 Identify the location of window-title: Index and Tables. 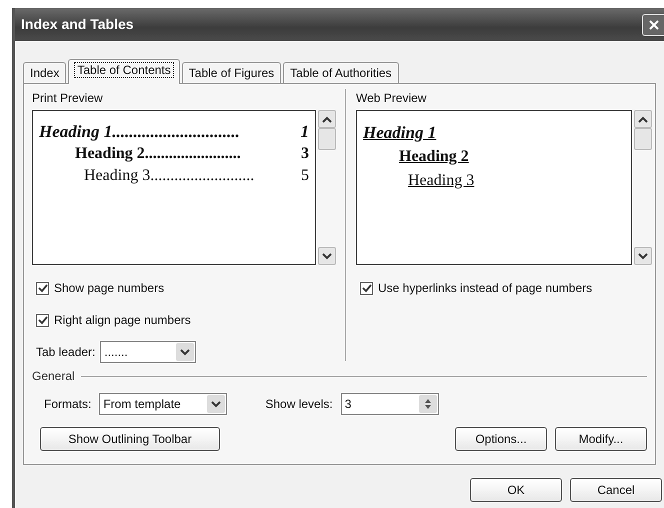
(77, 24).